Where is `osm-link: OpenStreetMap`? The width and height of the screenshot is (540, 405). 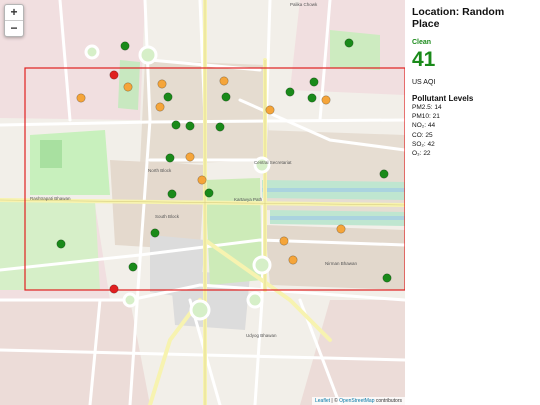 osm-link: OpenStreetMap is located at coordinates (356, 401).